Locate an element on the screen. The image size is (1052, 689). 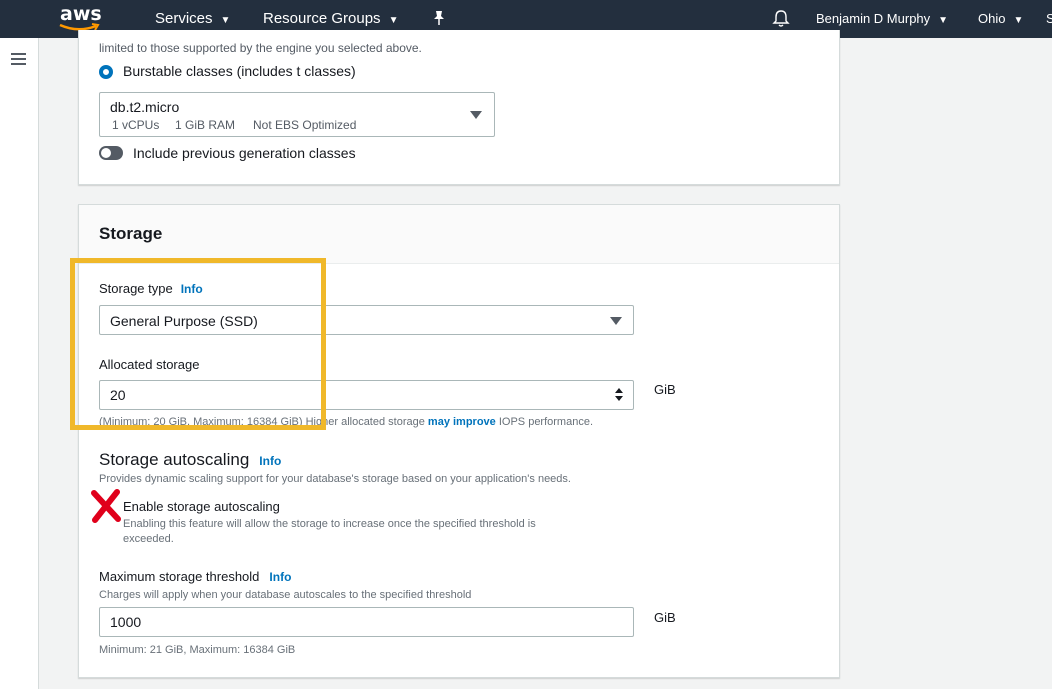
max-threshold-value: 1000 is located at coordinates (126, 622).